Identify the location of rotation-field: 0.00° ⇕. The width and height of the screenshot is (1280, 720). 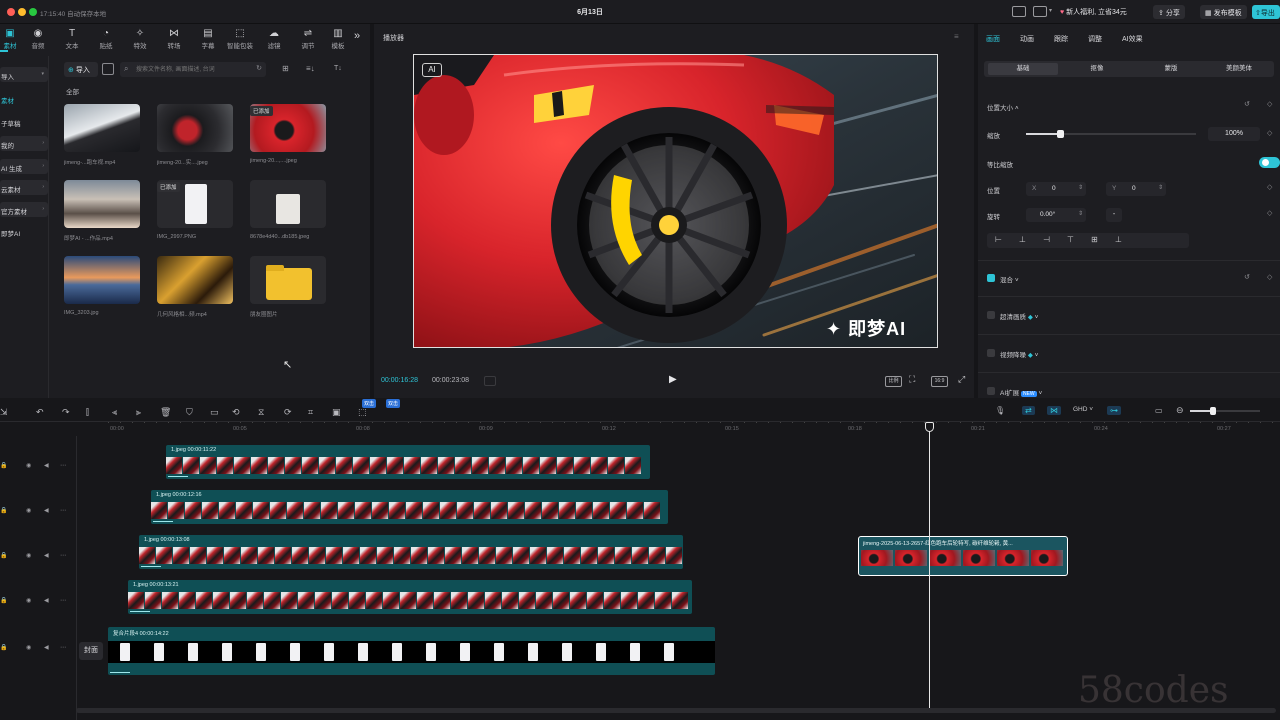
(1056, 215).